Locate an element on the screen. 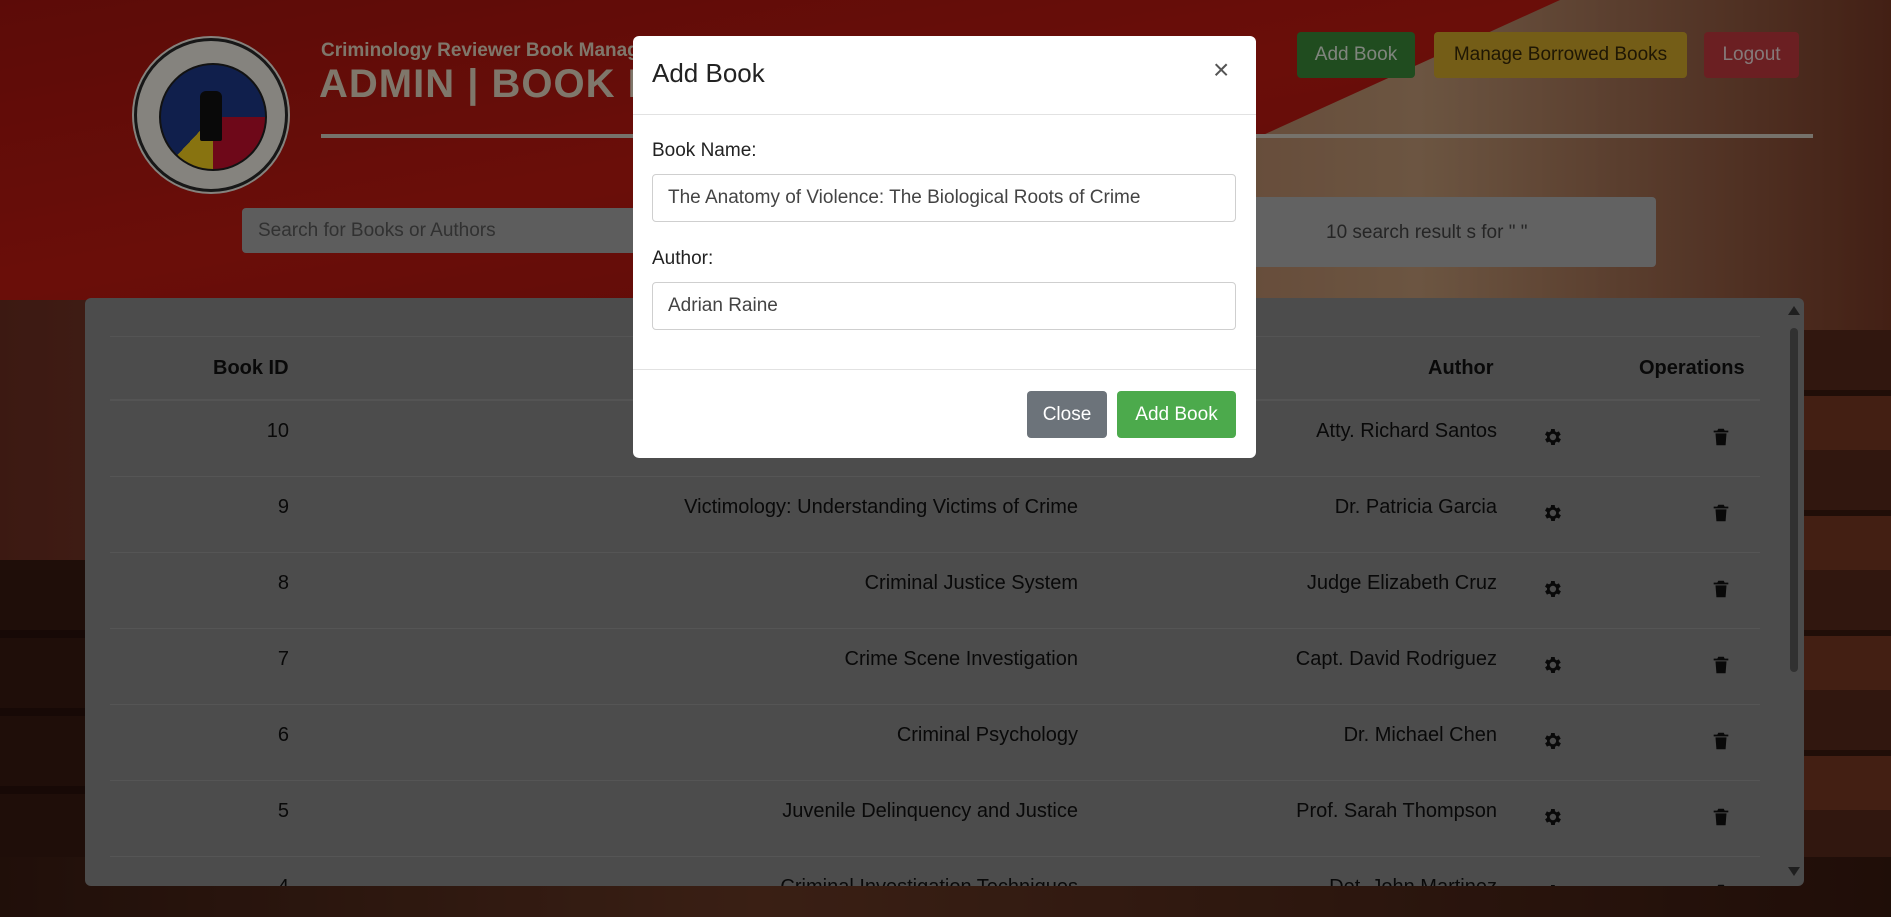  book-name-label: Book Name: is located at coordinates (704, 150).